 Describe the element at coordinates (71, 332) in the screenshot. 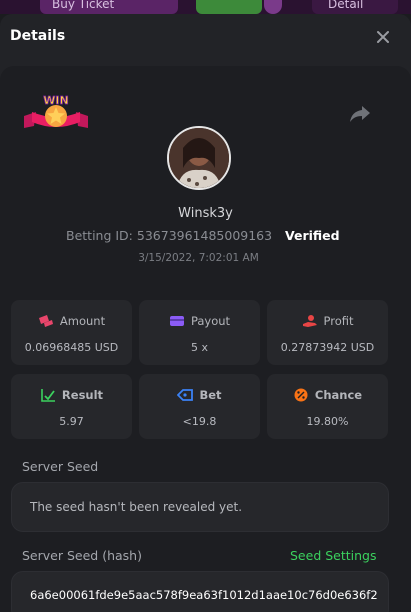

I see `stat-card-amount: Amount 0.06968485 USD` at that location.